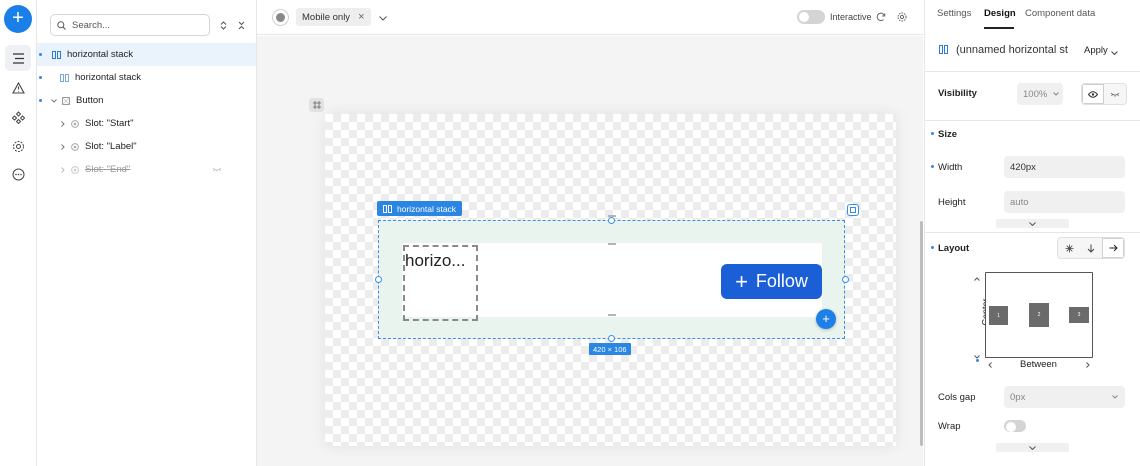  I want to click on visibility-label: Visibility, so click(957, 93).